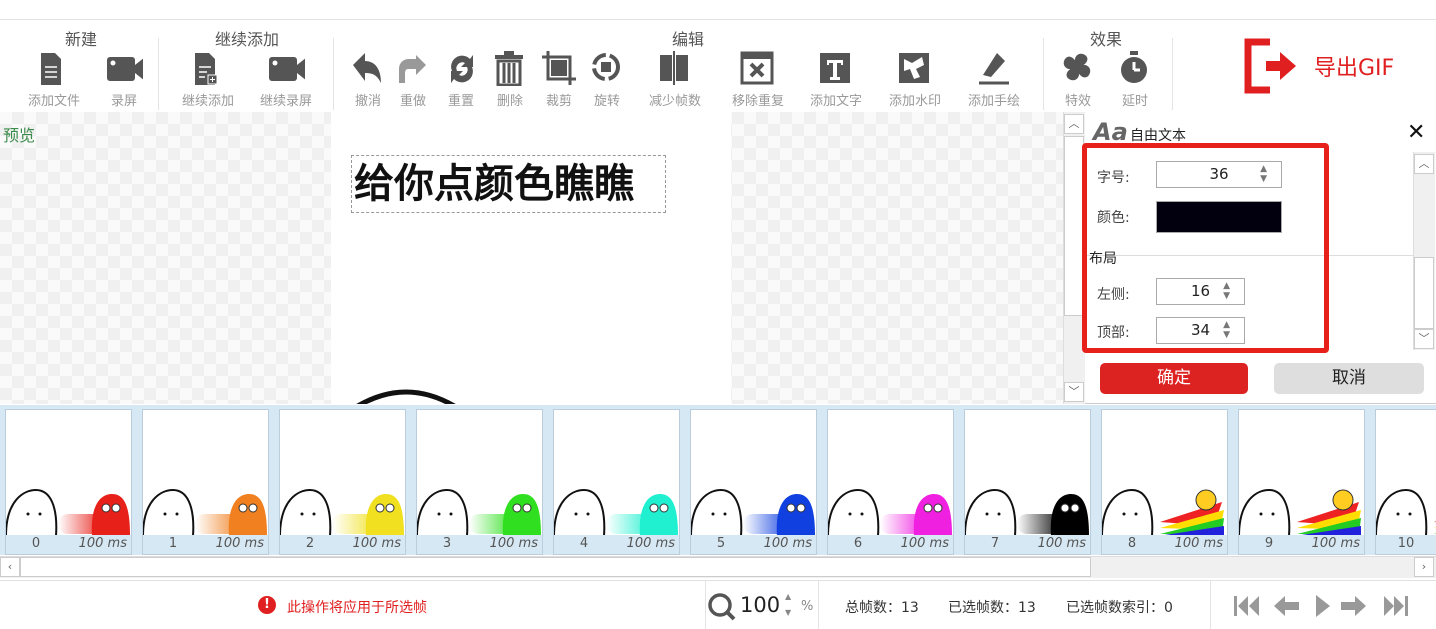  I want to click on frame-index: 6, so click(858, 543).